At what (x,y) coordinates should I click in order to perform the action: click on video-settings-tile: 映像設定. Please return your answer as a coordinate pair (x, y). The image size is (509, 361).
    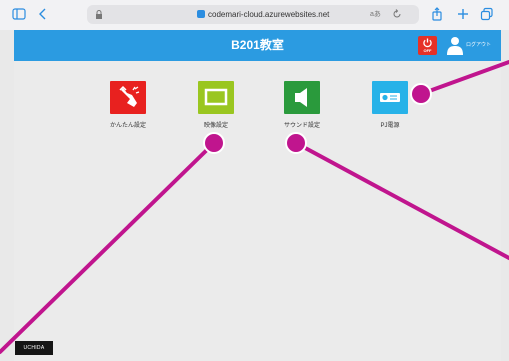
    Looking at the image, I should click on (216, 111).